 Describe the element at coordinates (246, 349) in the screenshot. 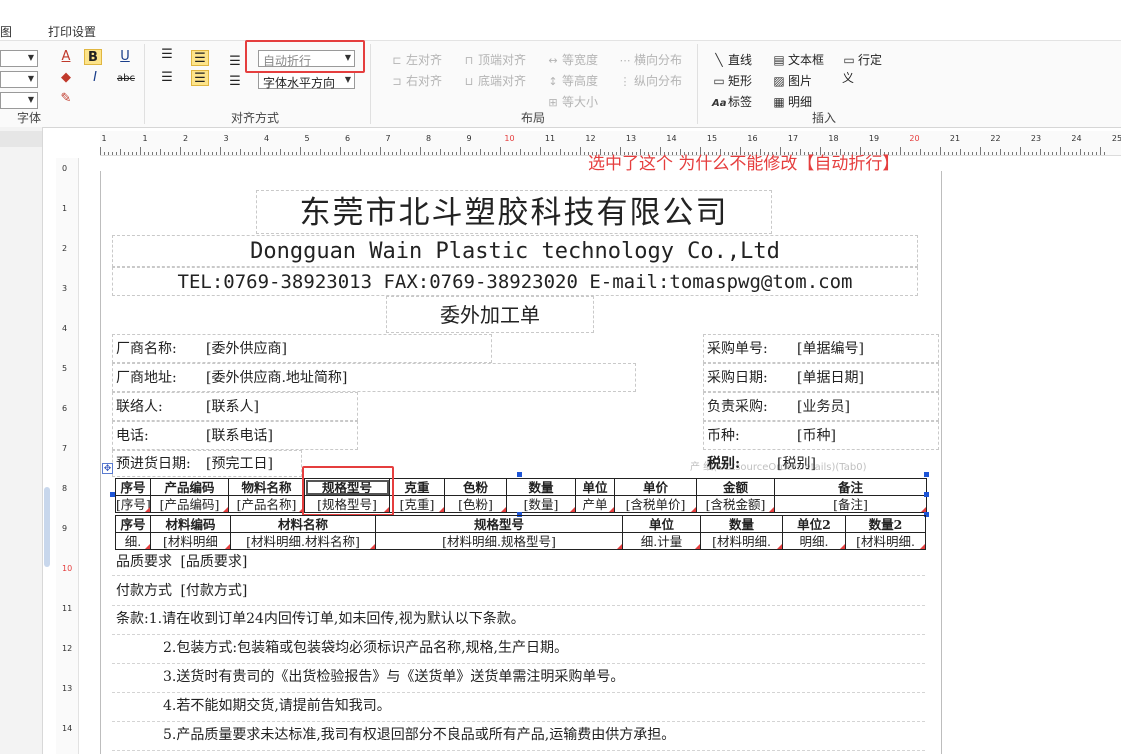

I see `vendor-value: [委外供应商]` at that location.